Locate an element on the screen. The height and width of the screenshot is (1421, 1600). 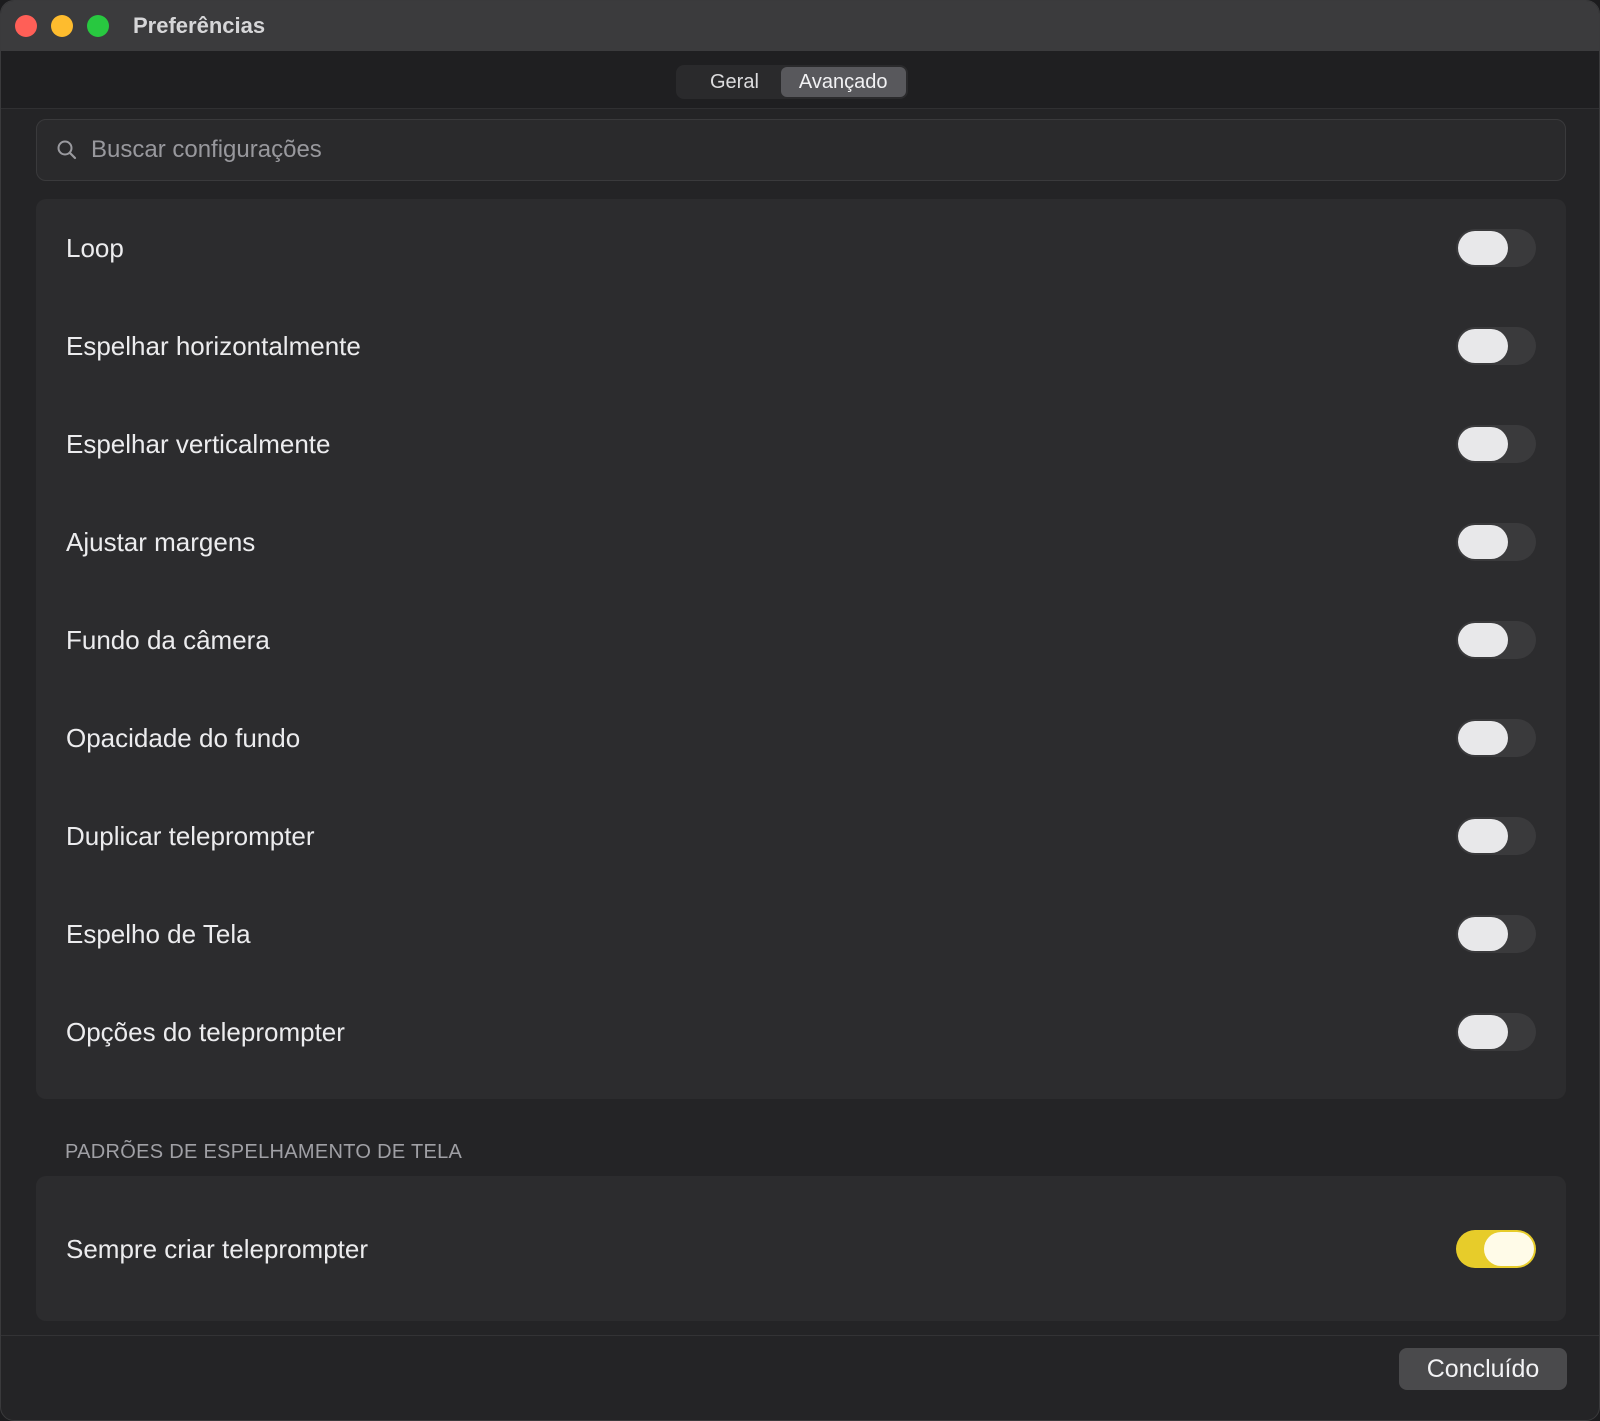
setting-row-espelhar-horizontalmente: Espelhar horizontalmente is located at coordinates (801, 346).